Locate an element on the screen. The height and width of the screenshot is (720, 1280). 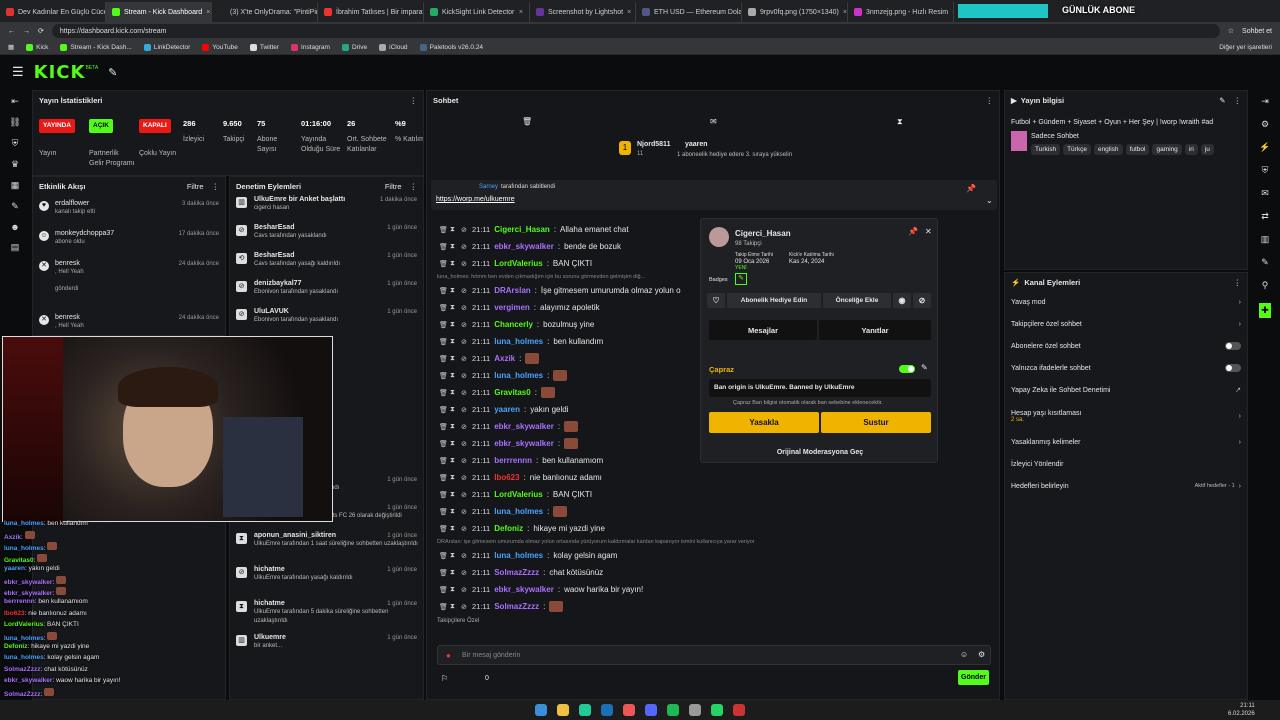
channel-action-control: ↗ is located at coordinates (1238, 390).